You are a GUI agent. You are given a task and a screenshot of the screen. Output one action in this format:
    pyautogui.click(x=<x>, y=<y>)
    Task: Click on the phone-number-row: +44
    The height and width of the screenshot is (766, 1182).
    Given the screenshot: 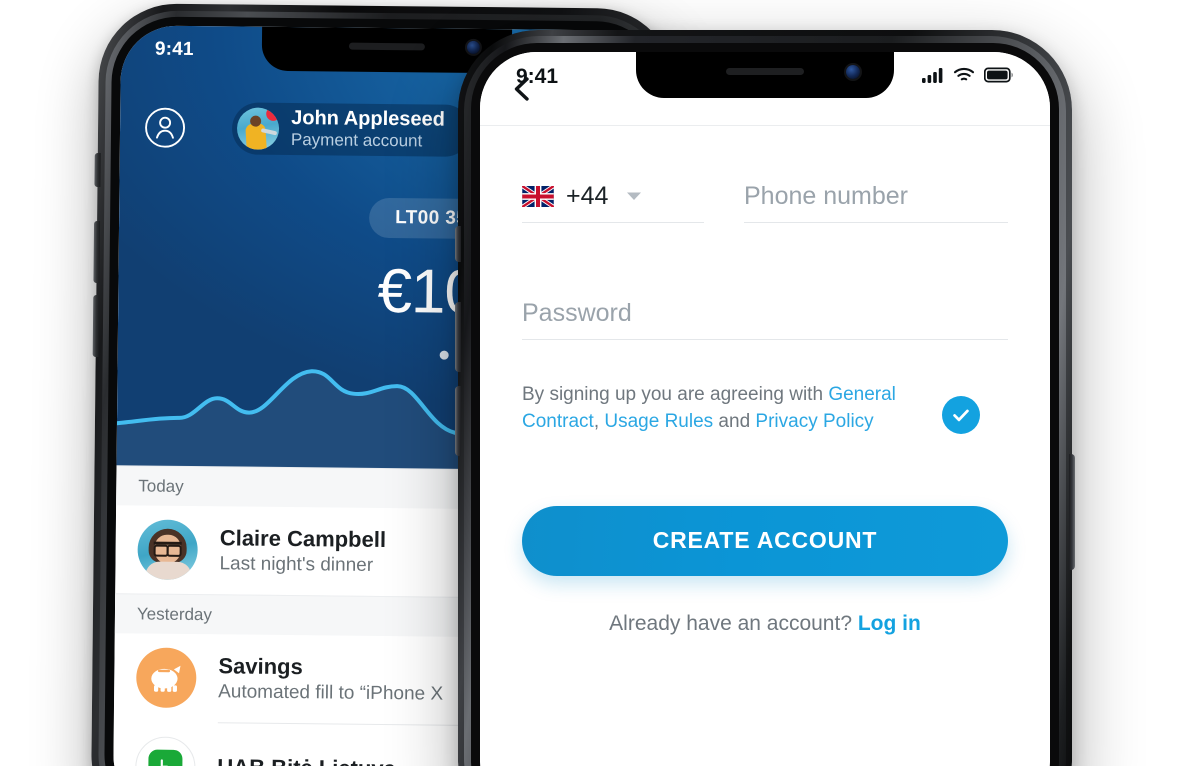 What is the action you would take?
    pyautogui.click(x=764, y=202)
    